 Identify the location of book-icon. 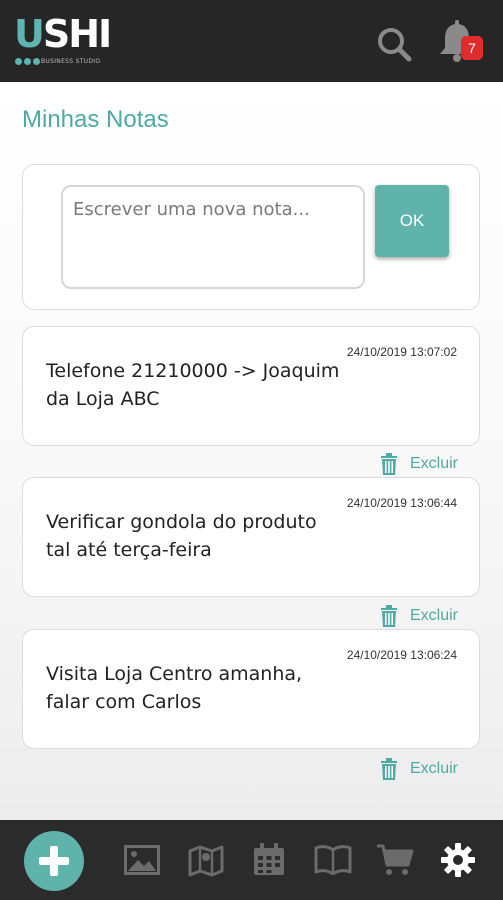
(333, 860).